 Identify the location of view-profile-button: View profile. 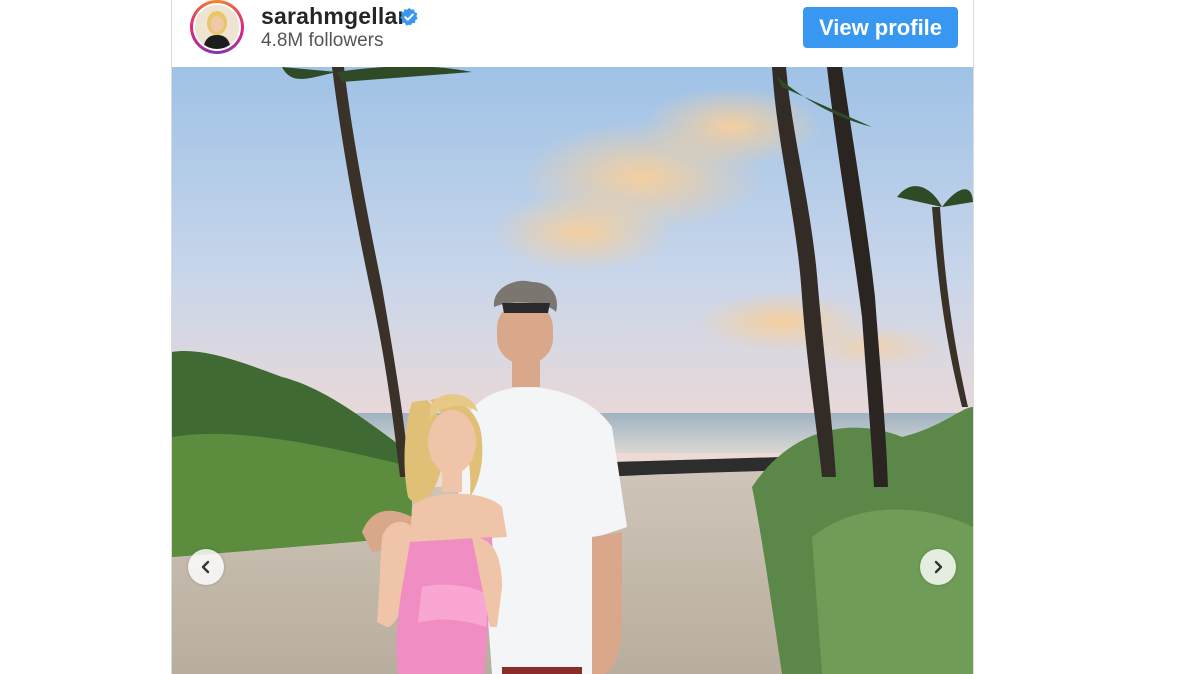
(880, 27).